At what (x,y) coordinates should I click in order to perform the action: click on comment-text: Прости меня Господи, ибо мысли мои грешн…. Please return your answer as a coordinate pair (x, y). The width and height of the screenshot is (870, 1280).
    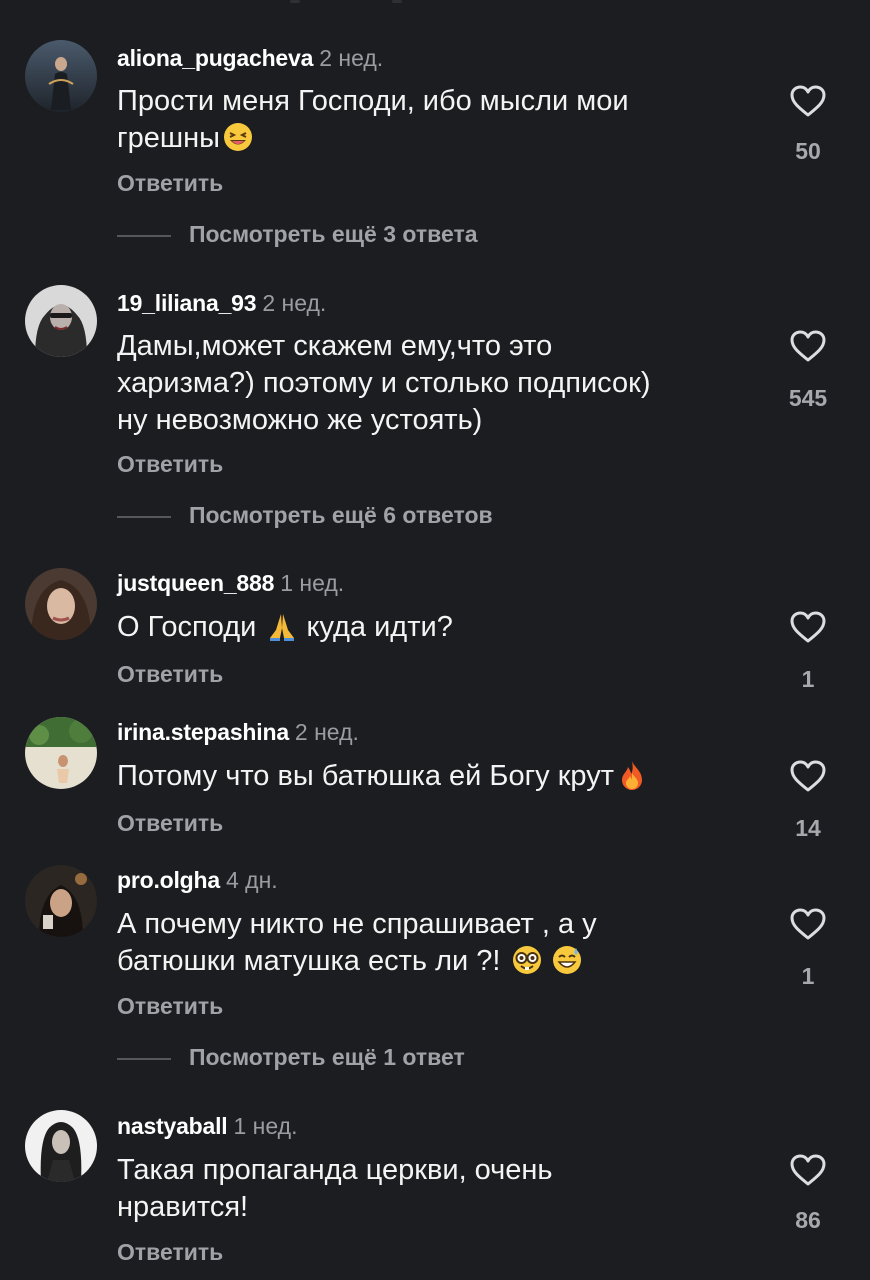
    Looking at the image, I should click on (373, 119).